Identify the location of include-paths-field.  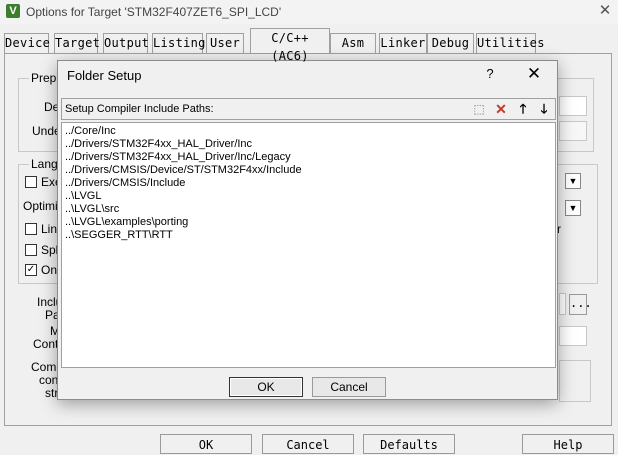
(562, 304).